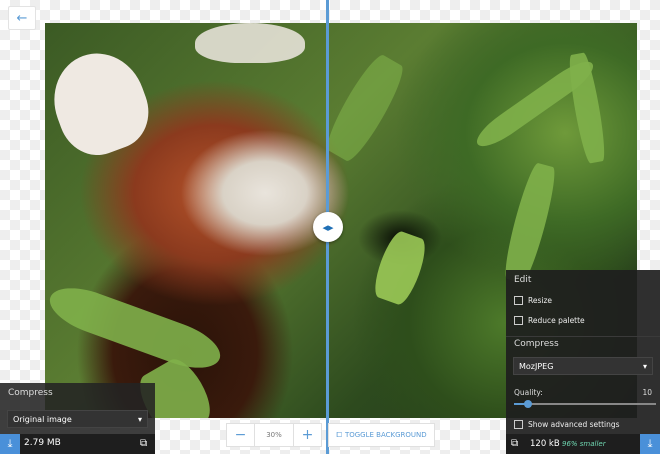  I want to click on left-copy-settings-button: ⧉, so click(143, 443).